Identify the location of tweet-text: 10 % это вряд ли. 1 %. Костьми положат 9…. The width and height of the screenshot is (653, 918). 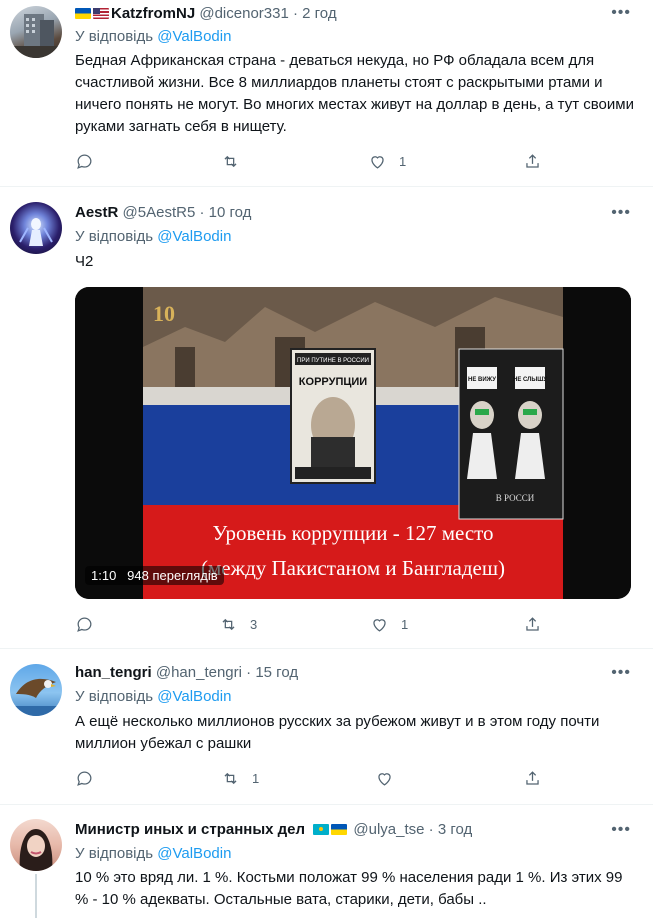
(349, 888).